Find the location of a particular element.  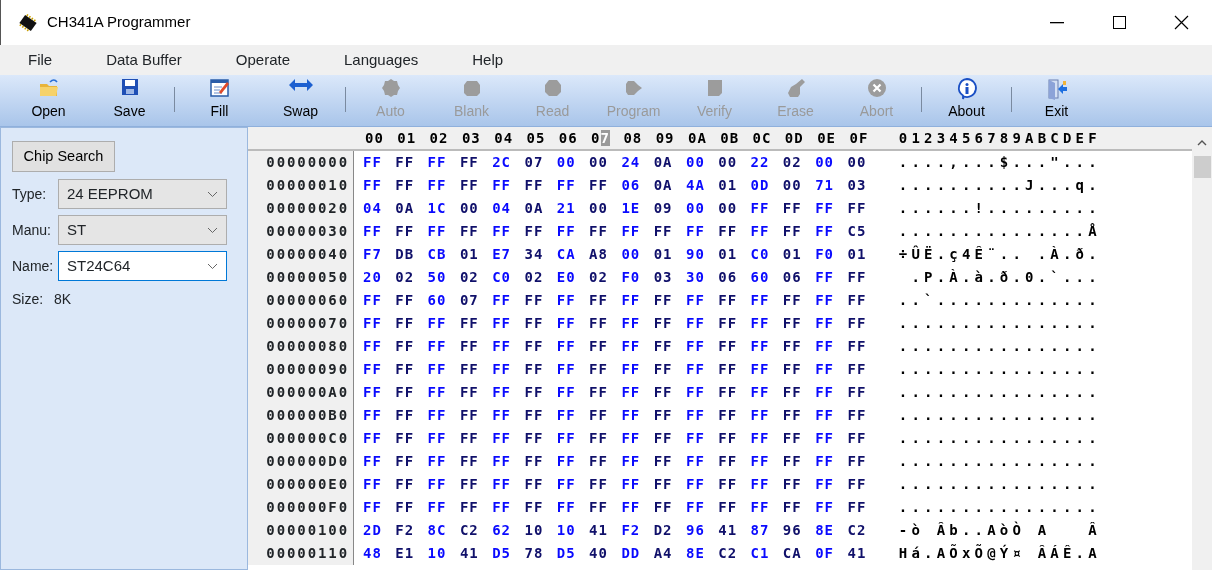

toolbar-button: Swap is located at coordinates (300, 100).